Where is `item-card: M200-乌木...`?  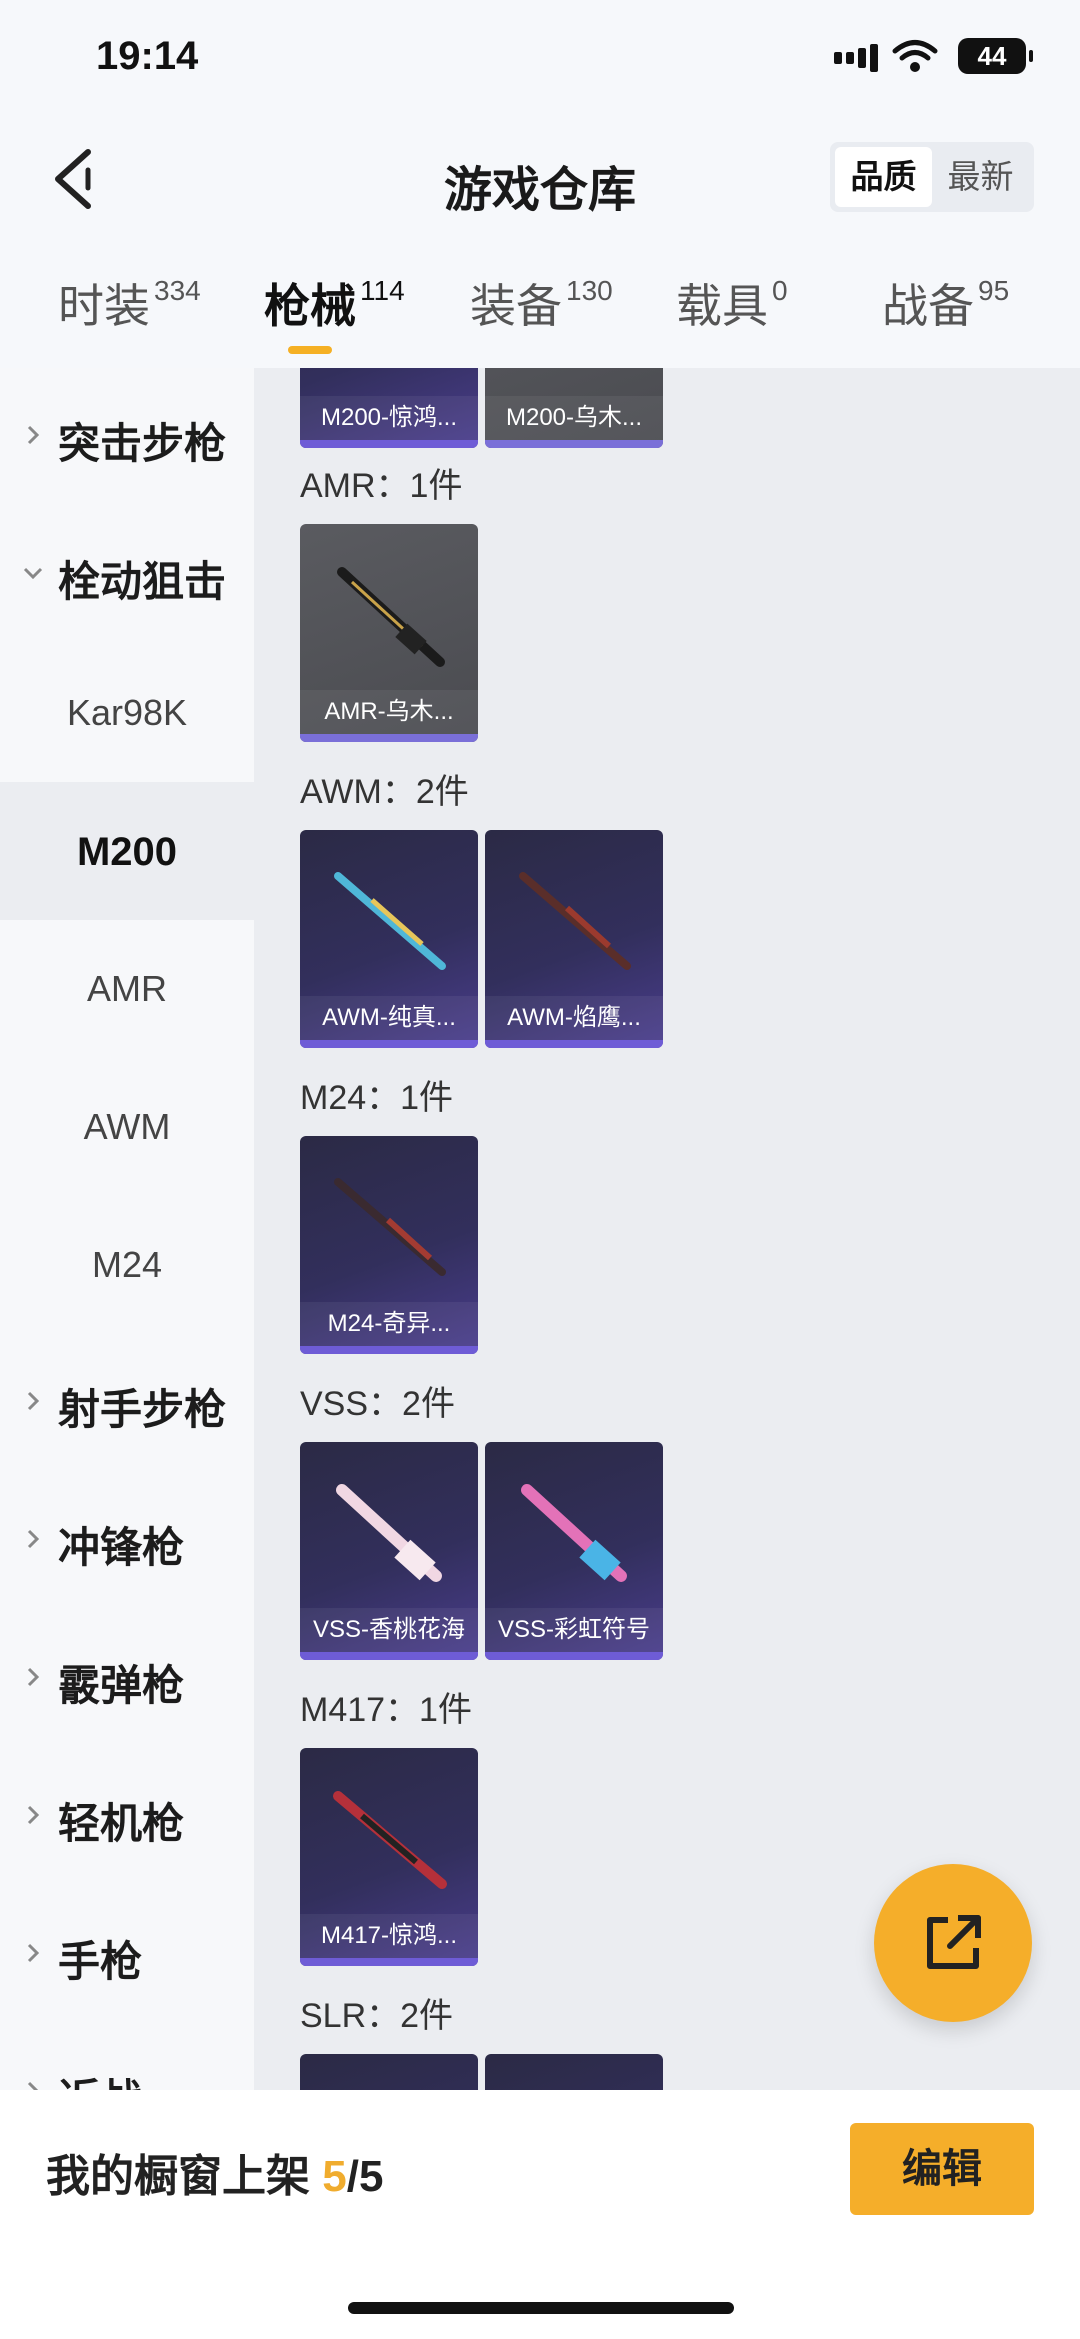 item-card: M200-乌木... is located at coordinates (574, 408).